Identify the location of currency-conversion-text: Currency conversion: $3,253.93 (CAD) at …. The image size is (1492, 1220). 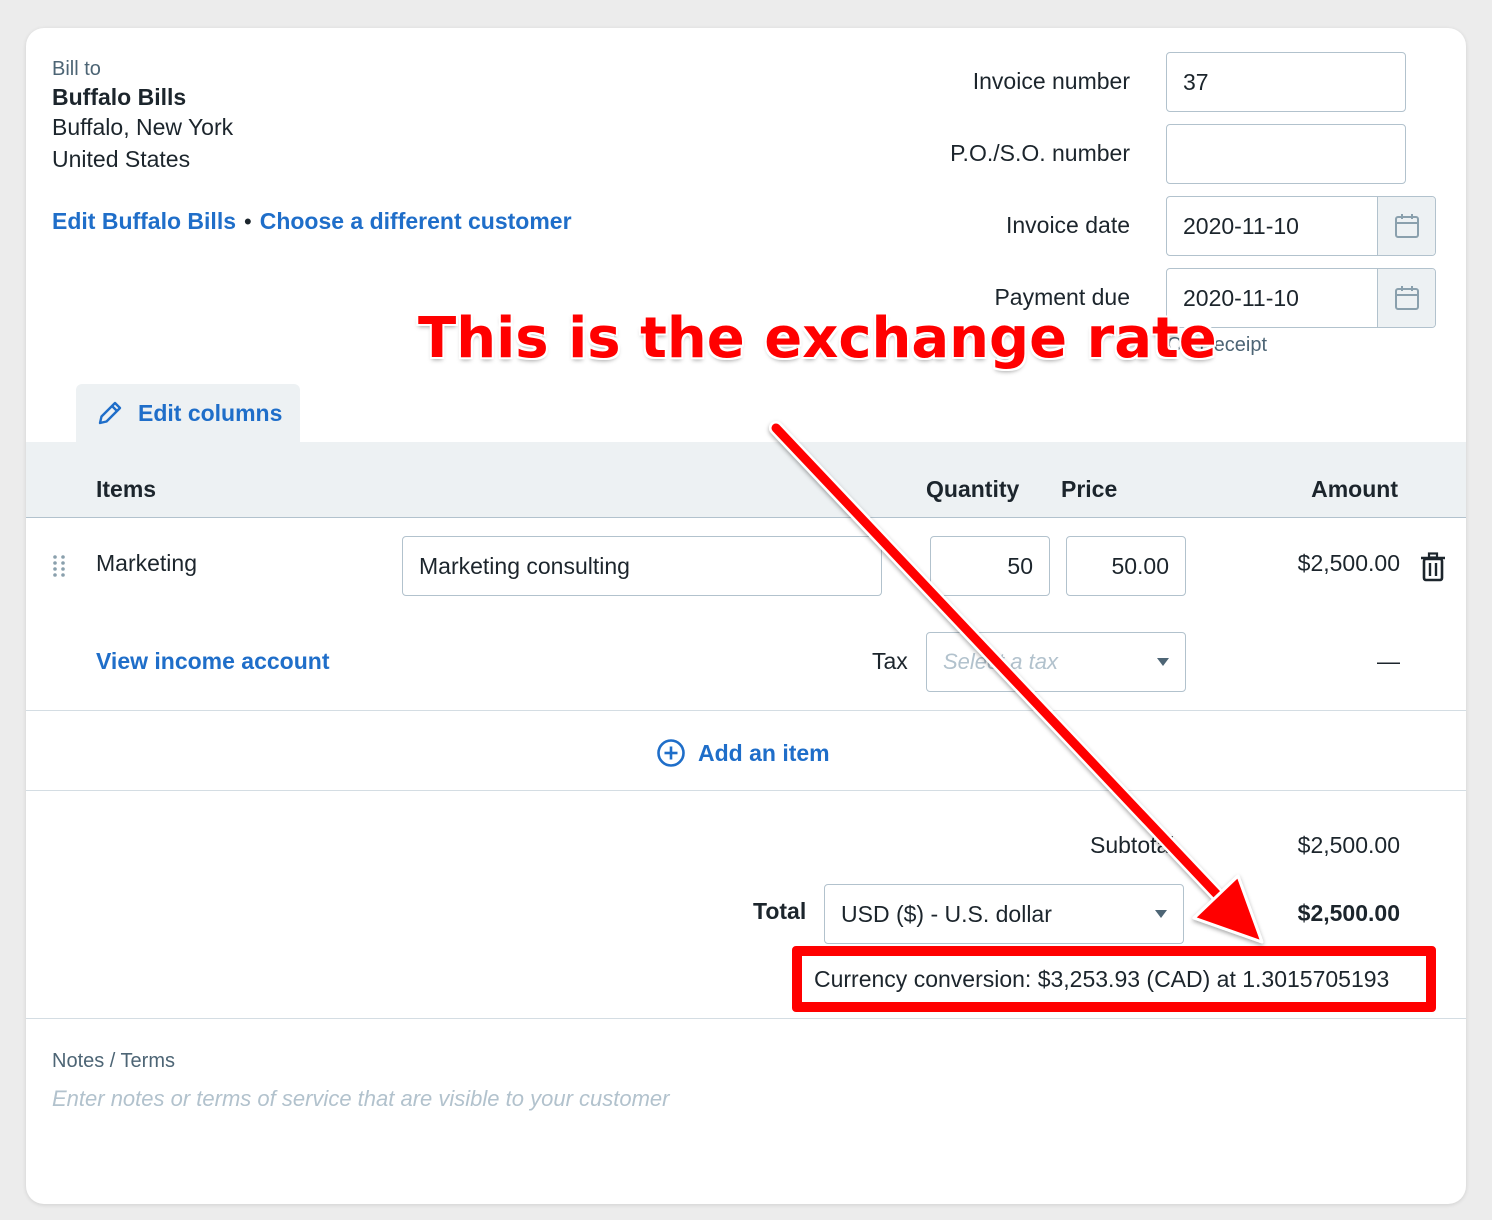
(1102, 978).